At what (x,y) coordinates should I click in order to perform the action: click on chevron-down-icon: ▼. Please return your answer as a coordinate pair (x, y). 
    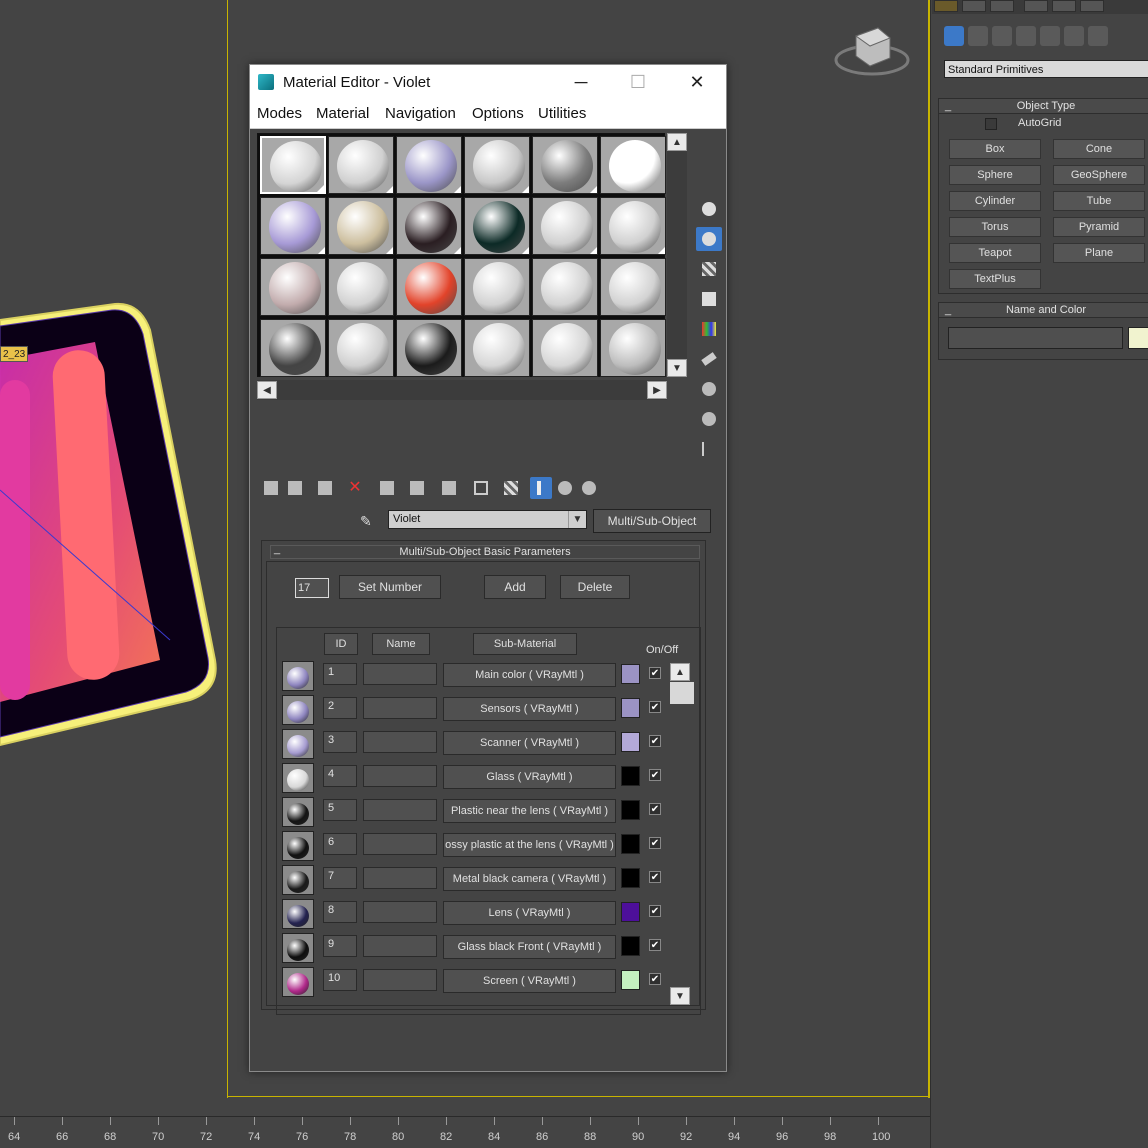
    Looking at the image, I should click on (577, 519).